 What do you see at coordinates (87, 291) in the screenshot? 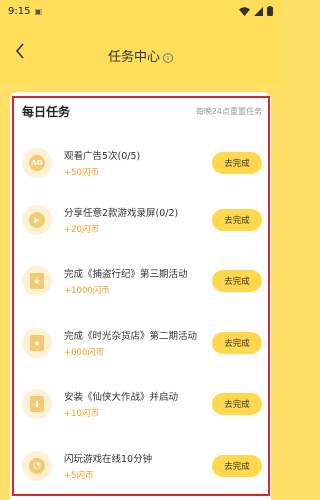
I see `task-reward: +1000闪币` at bounding box center [87, 291].